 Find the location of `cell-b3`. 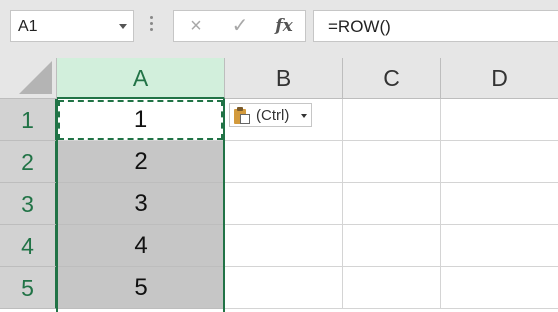

cell-b3 is located at coordinates (284, 204).